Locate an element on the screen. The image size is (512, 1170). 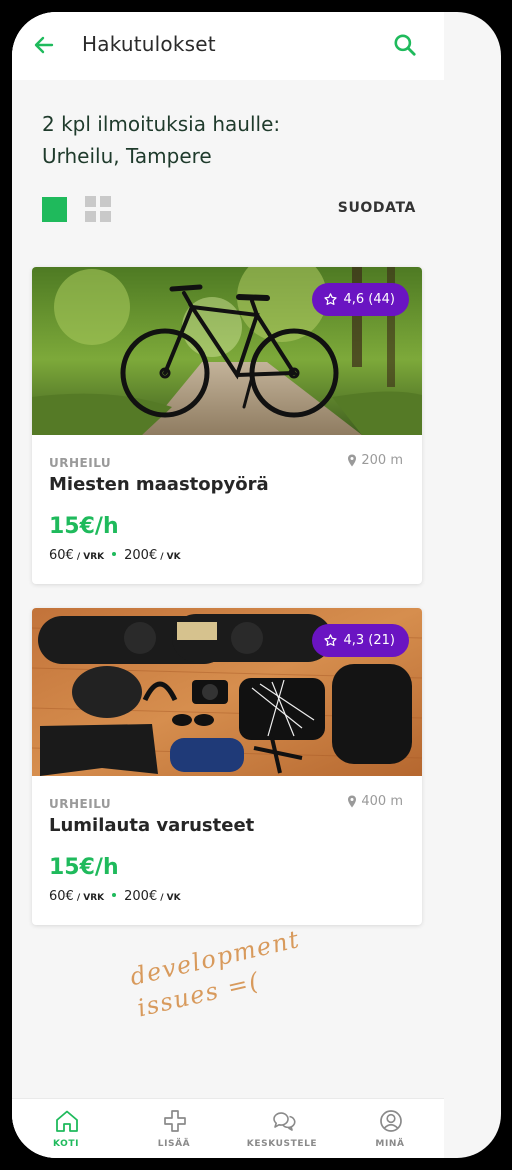
rating-text: 4,3 (21) is located at coordinates (369, 640).